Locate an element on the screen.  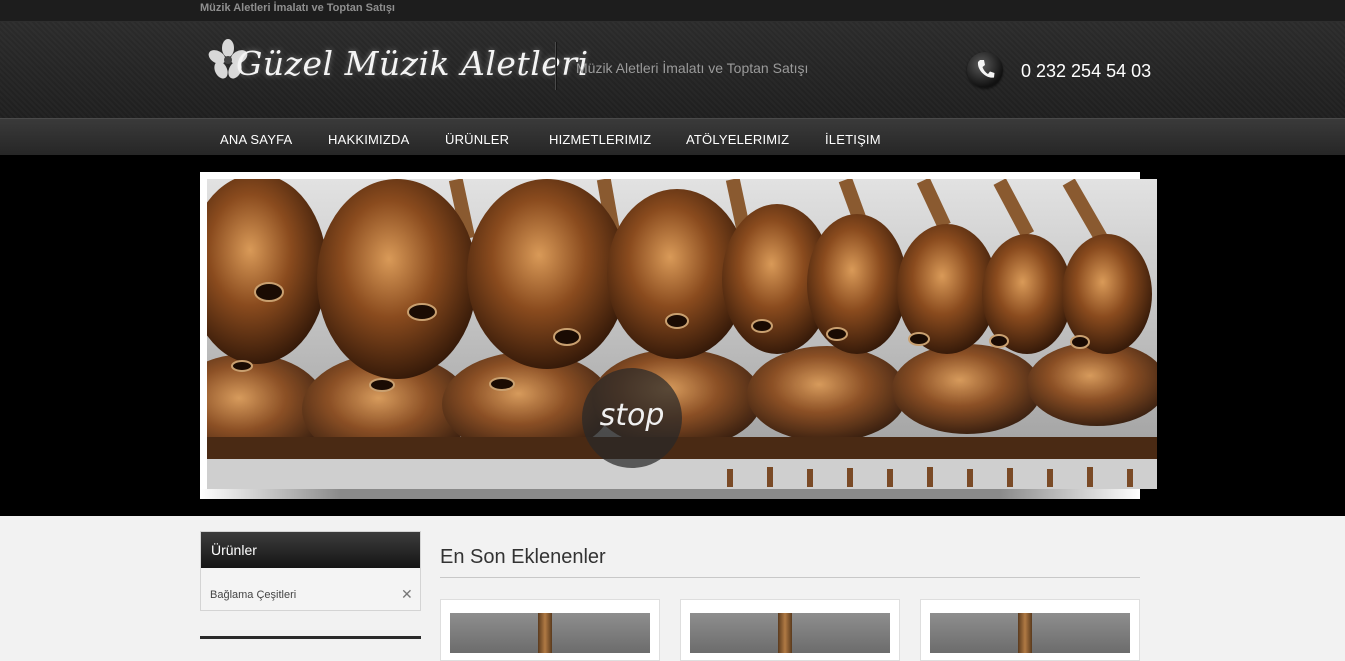
nav-item-hakkimizda: HAKKIMIZDA is located at coordinates (368, 139).